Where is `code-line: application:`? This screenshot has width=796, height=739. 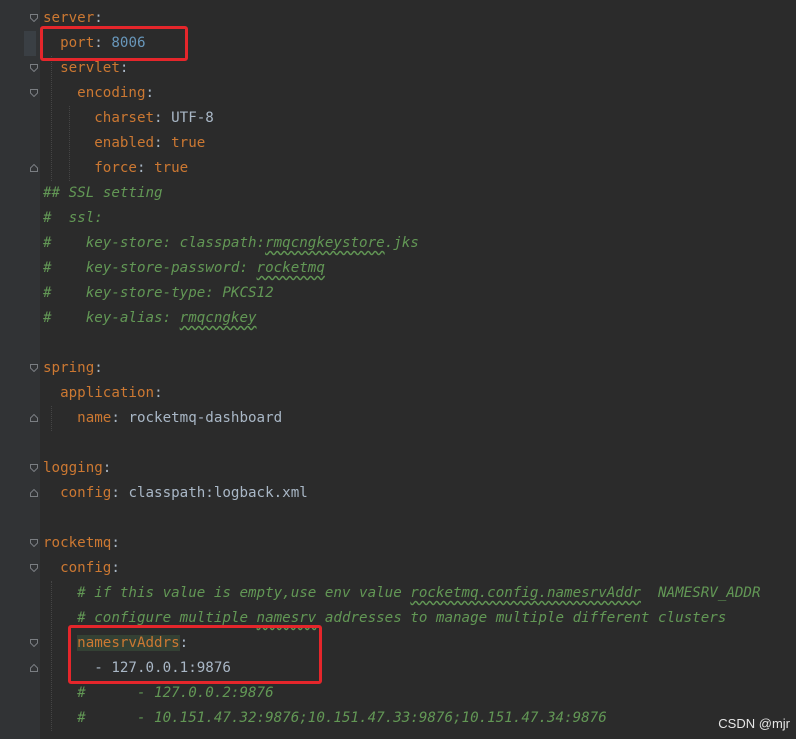
code-line: application: is located at coordinates (103, 393).